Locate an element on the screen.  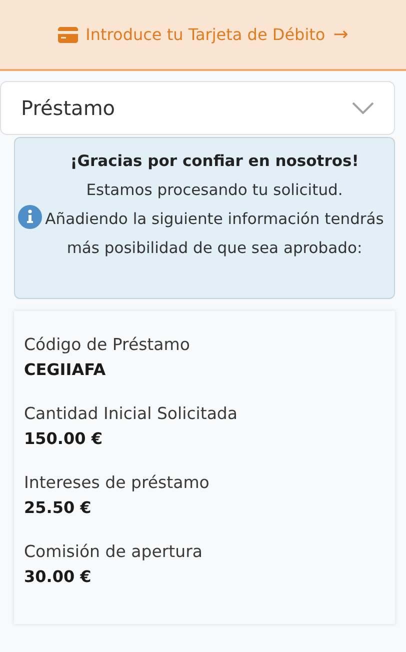
card-icon is located at coordinates (68, 34).